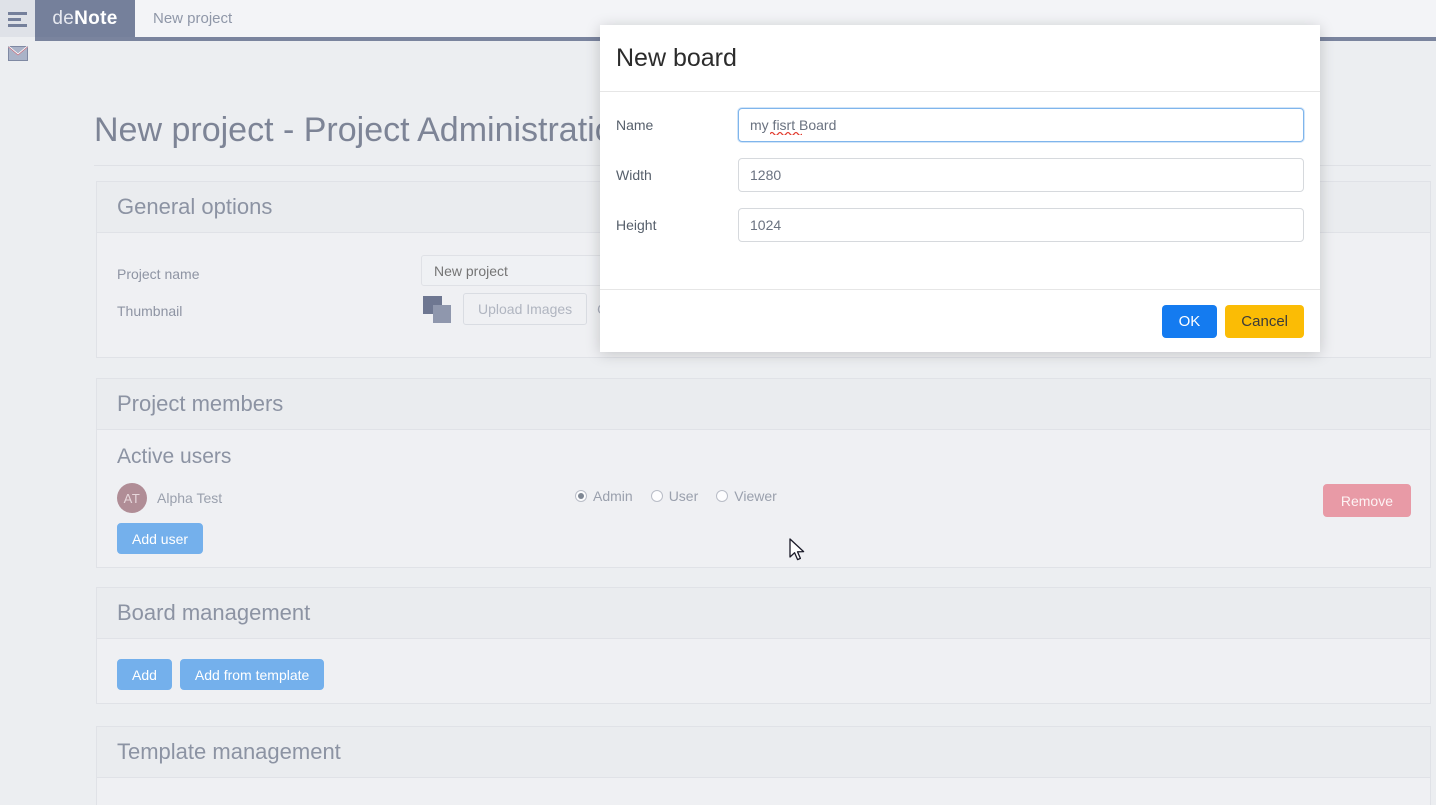 This screenshot has width=1436, height=805. I want to click on field-row-name: Name, so click(960, 125).